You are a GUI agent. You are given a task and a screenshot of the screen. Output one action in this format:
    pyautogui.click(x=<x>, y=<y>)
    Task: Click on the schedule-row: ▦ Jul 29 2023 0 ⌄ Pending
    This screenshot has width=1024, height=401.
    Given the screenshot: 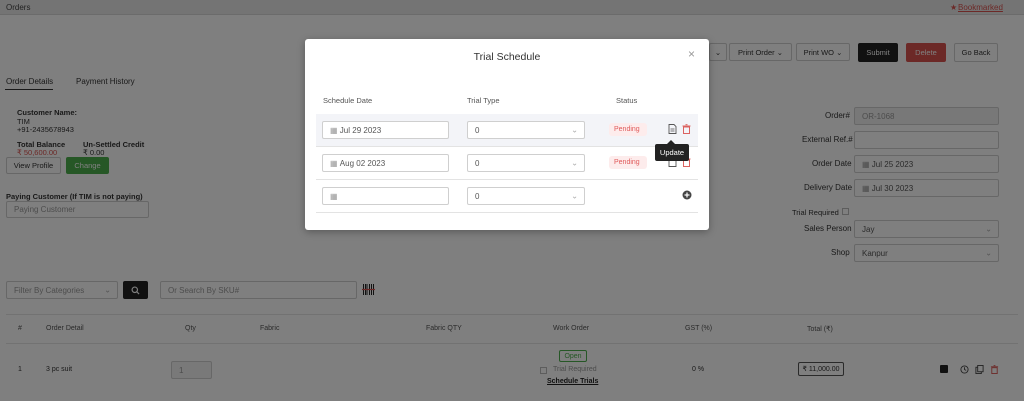 What is the action you would take?
    pyautogui.click(x=507, y=130)
    